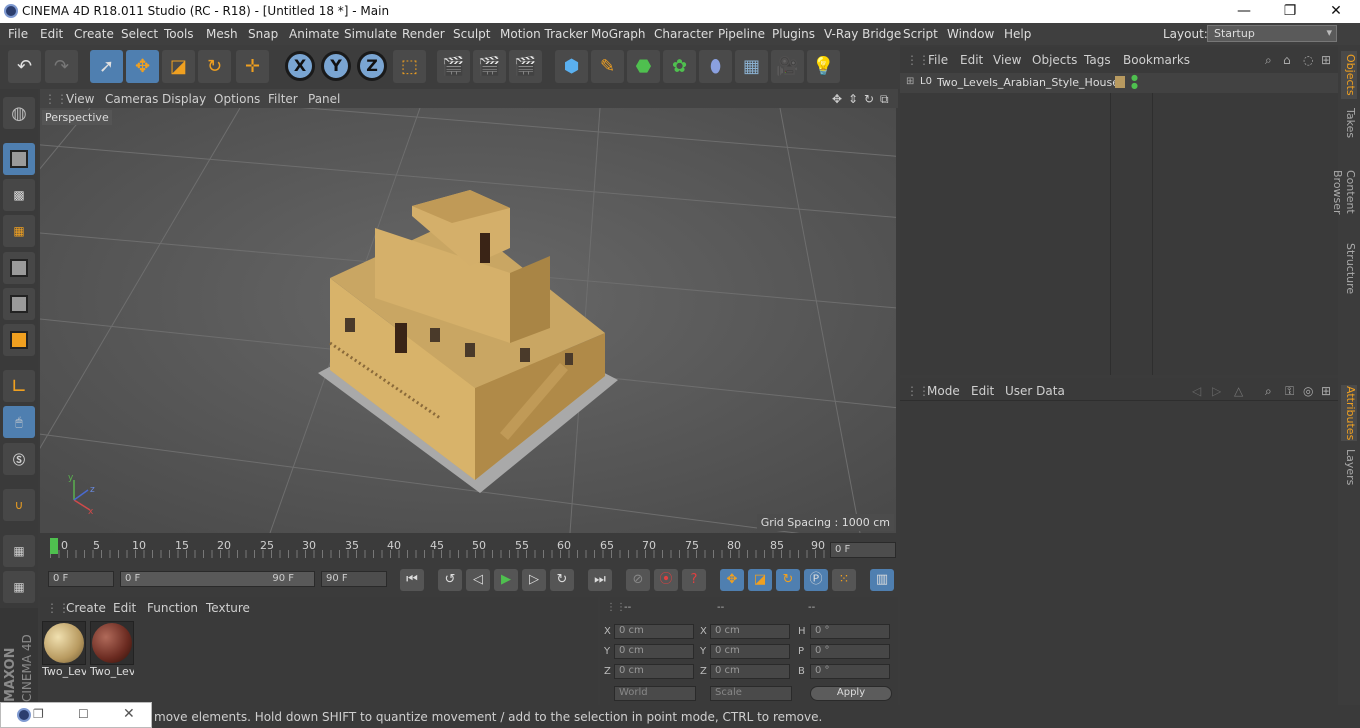 The width and height of the screenshot is (1360, 728). I want to click on viewport-move-icon: ✥, so click(837, 99).